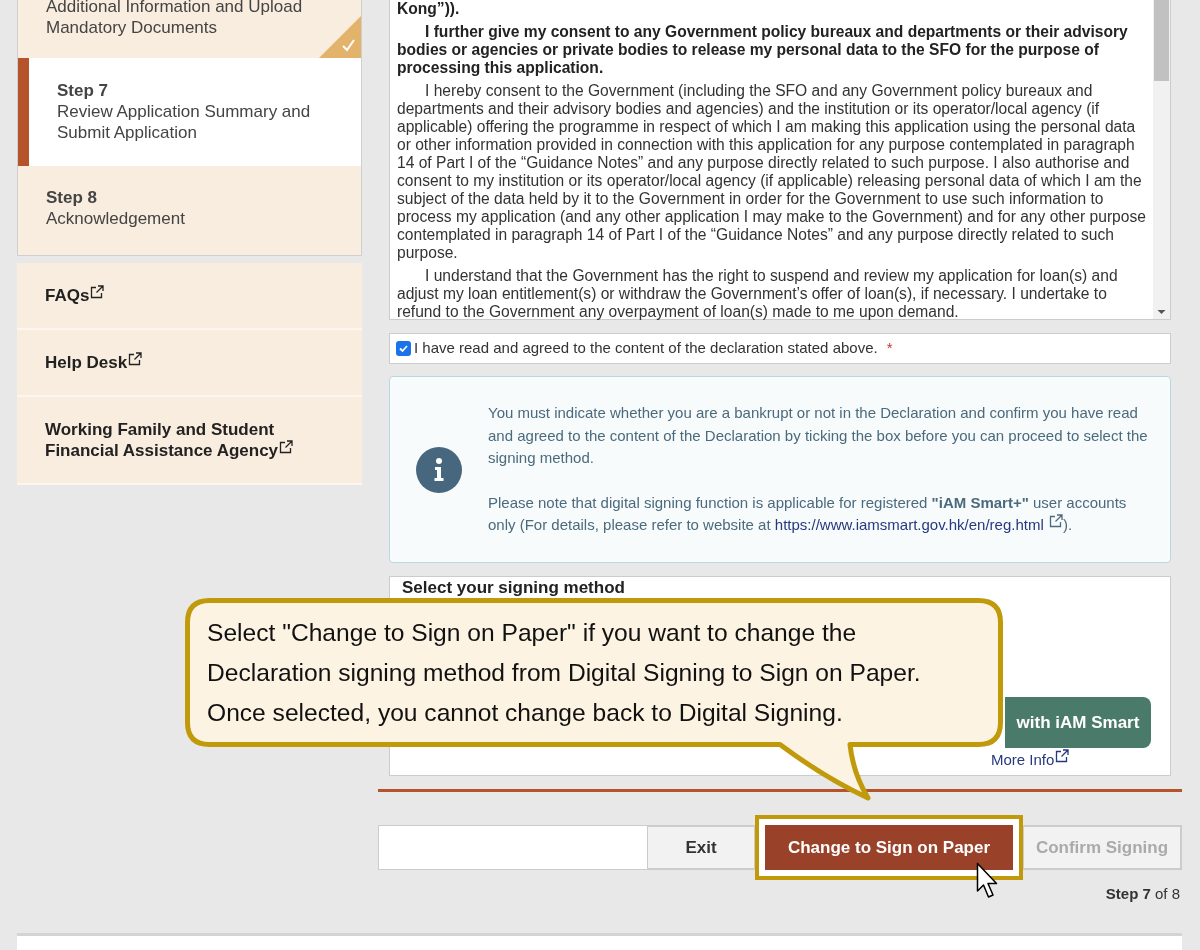 This screenshot has width=1200, height=950. I want to click on declaration-paragraph: I understand that the Government has the right to suspend and review my application for loan(s) and adjust my loan entitlement(s) or withdraw the Government’s offer of loan(s), if necessary. I undertake to refund to the Government any overpayment of loan(s) made to me upon demand., so click(758, 294).